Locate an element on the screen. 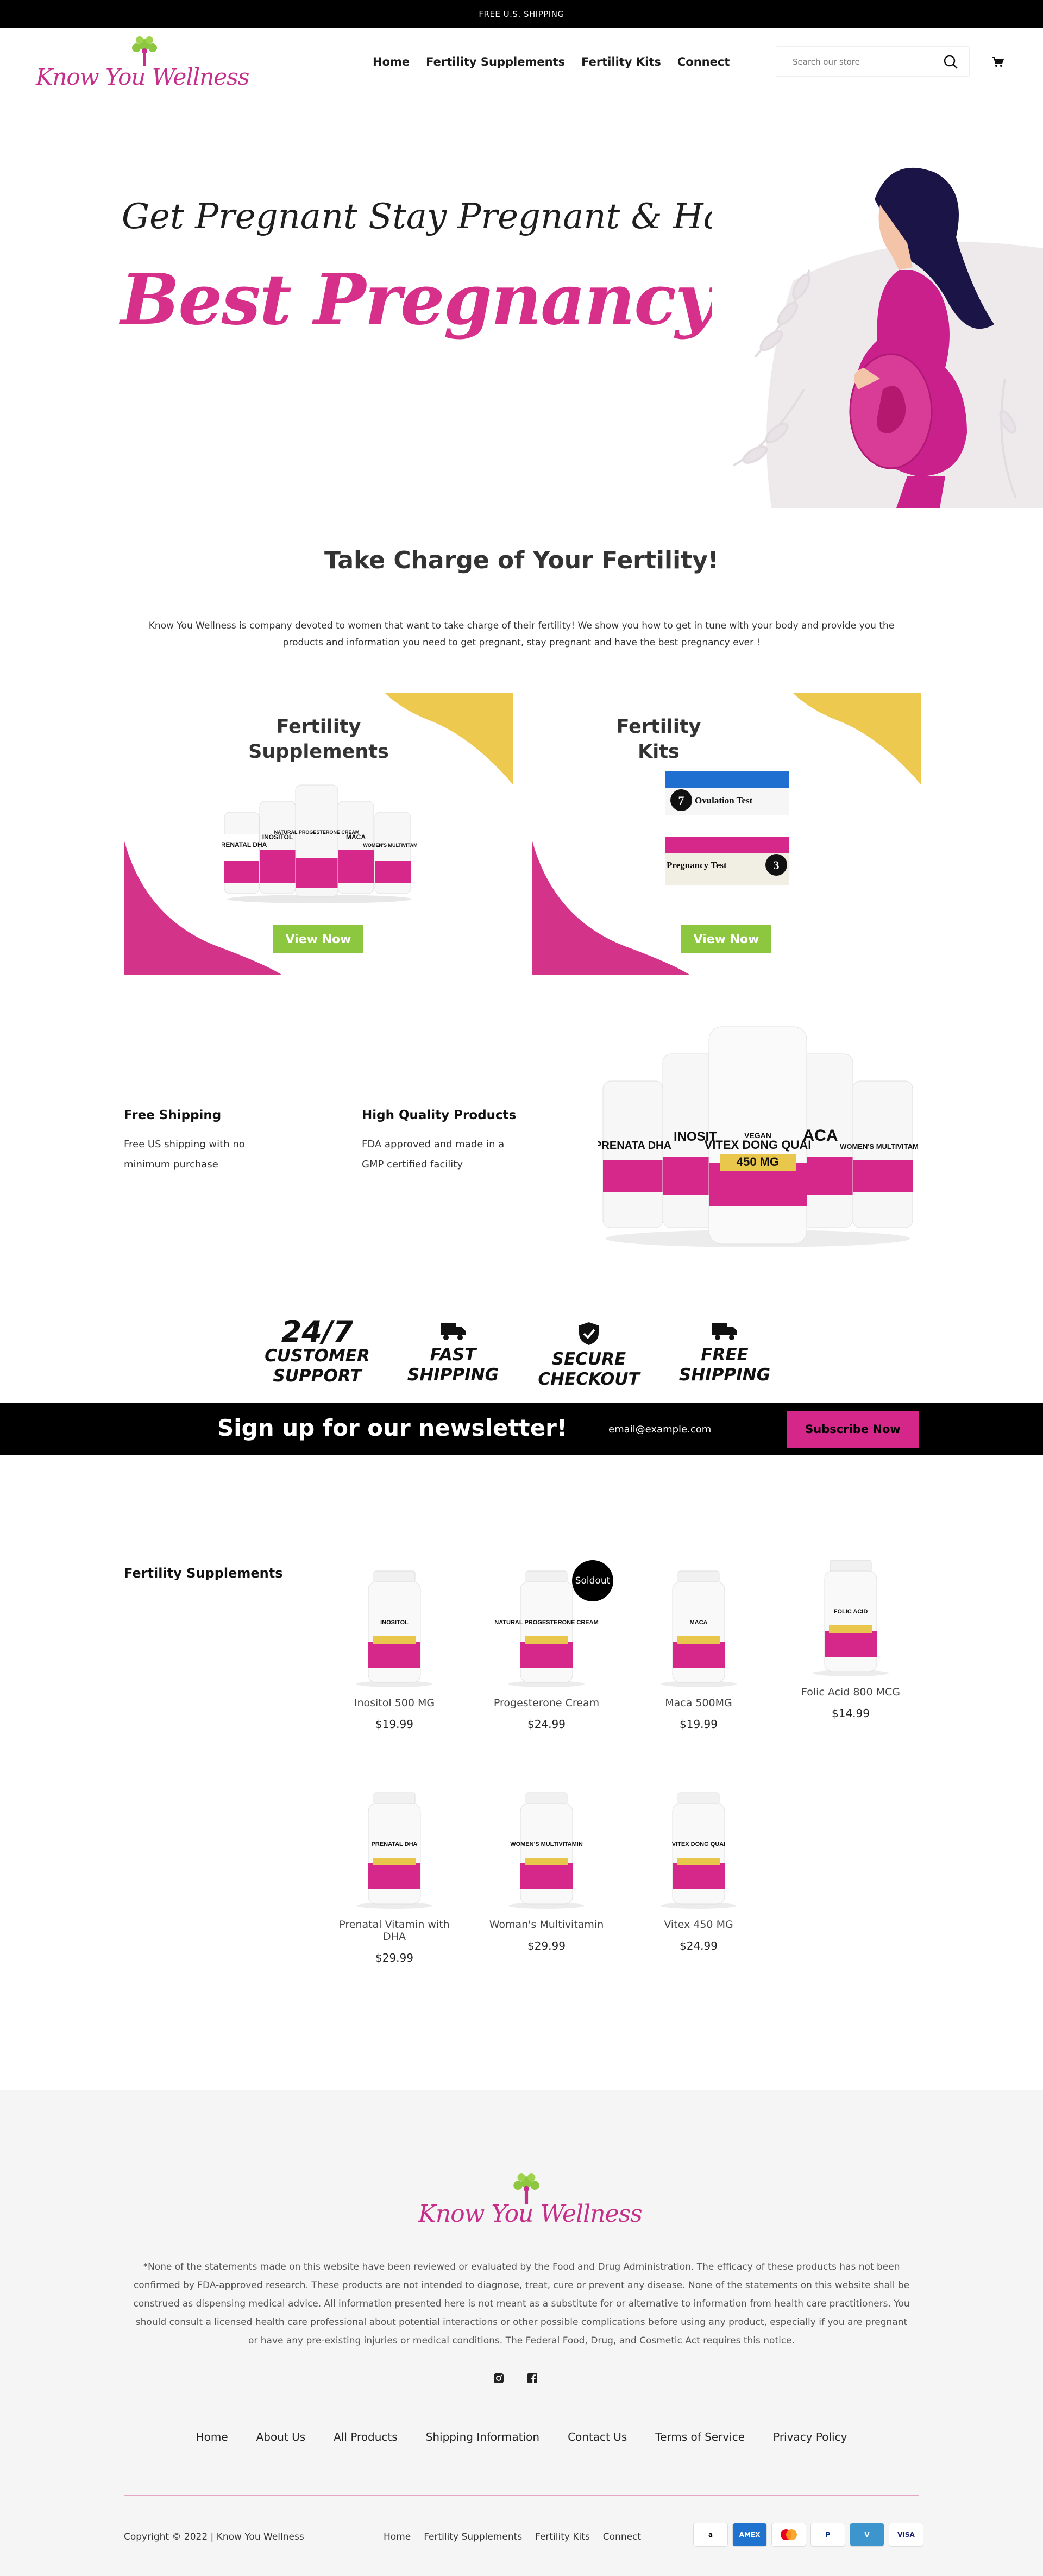  brand-logo: Know You Wellness is located at coordinates (142, 65).